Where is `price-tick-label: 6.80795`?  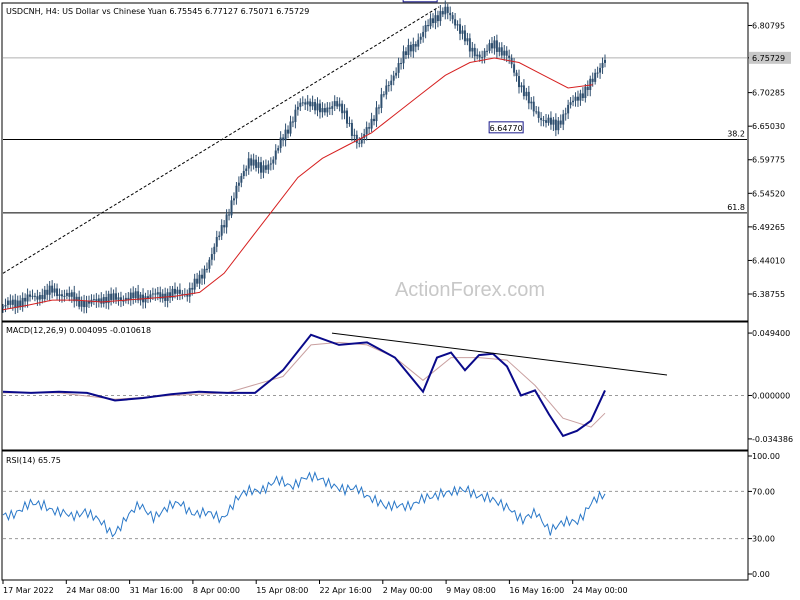 price-tick-label: 6.80795 is located at coordinates (768, 25).